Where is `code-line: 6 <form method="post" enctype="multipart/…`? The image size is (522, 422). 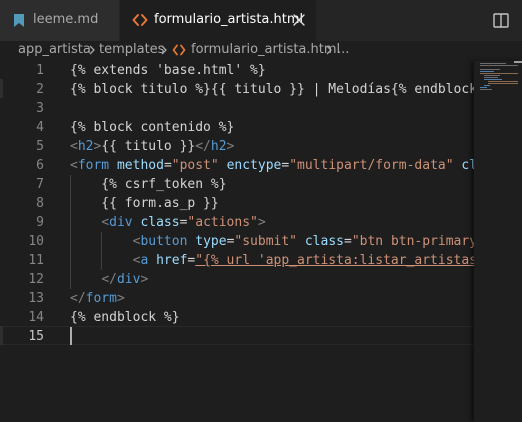
code-line: 6 <form method="post" enctype="multipart/… is located at coordinates (237, 165).